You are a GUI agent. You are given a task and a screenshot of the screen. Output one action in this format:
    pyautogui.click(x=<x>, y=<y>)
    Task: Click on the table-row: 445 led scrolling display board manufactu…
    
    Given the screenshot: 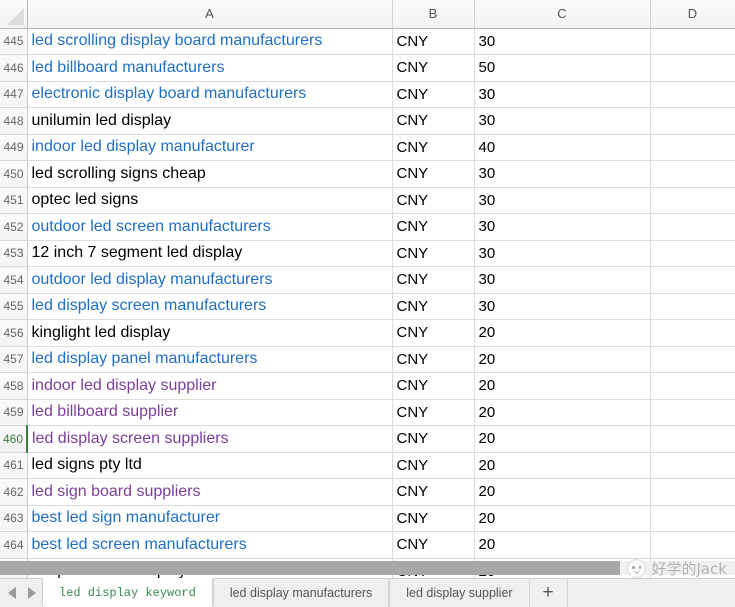 What is the action you would take?
    pyautogui.click(x=367, y=41)
    